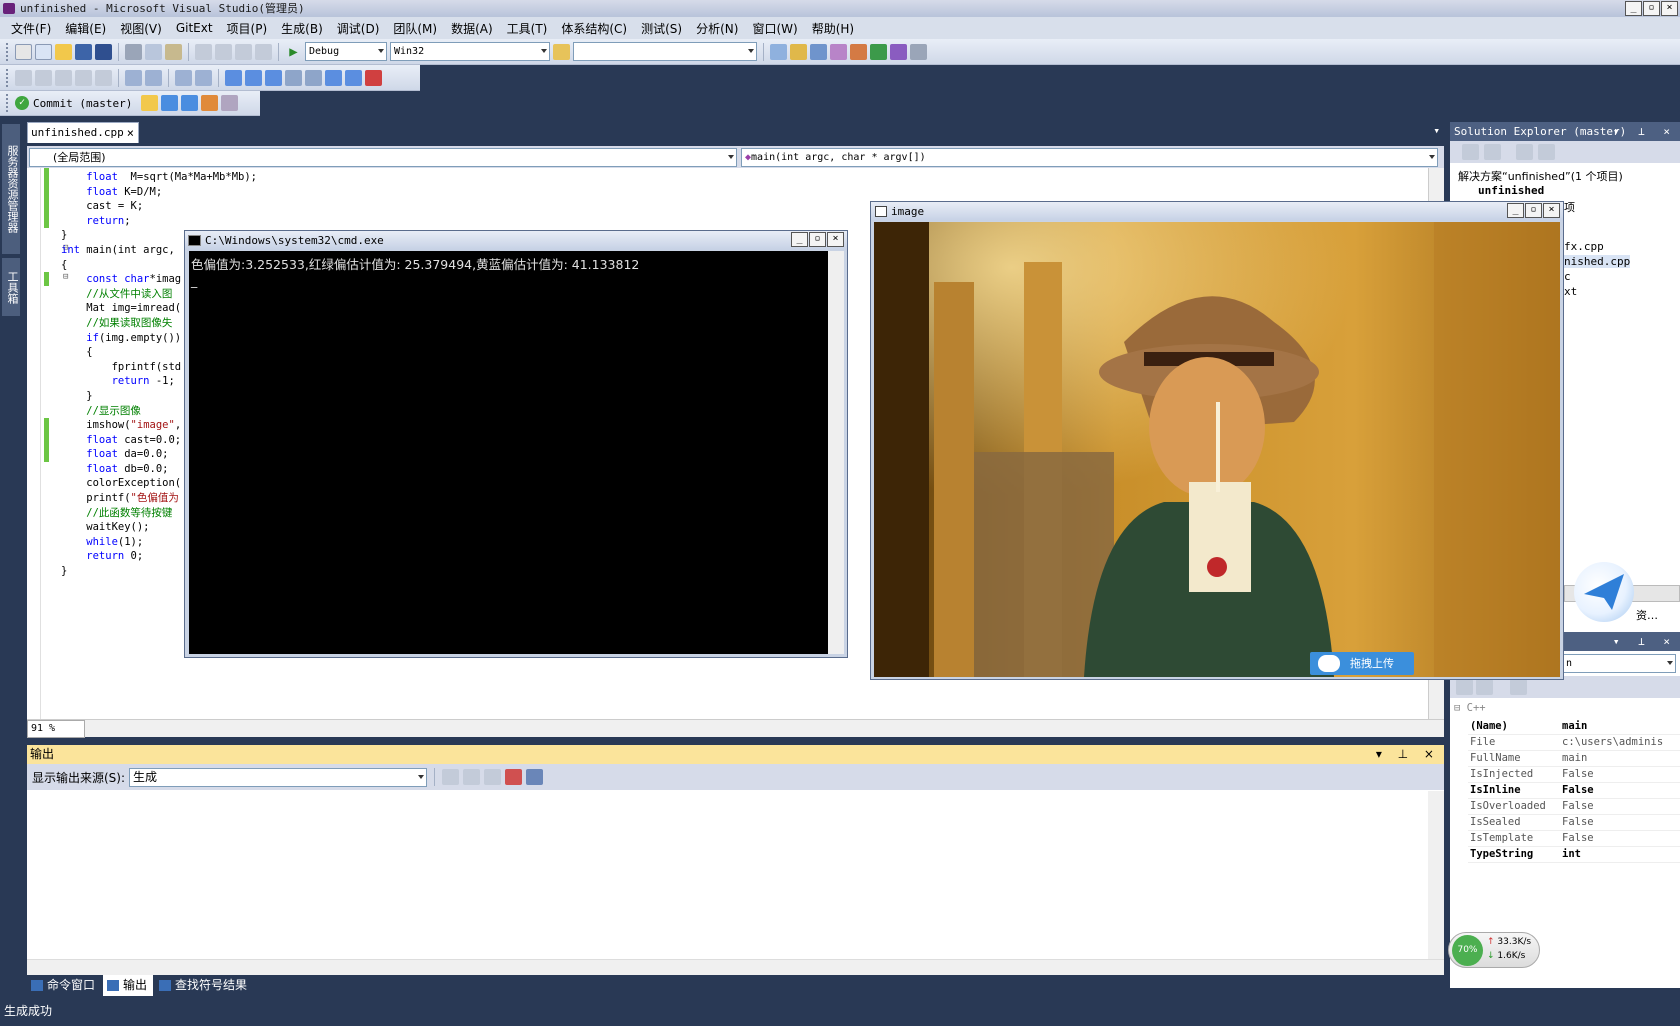 Image resolution: width=1680 pixels, height=1026 pixels. Describe the element at coordinates (1574, 758) in the screenshot. I see `property-row: FullName main` at that location.